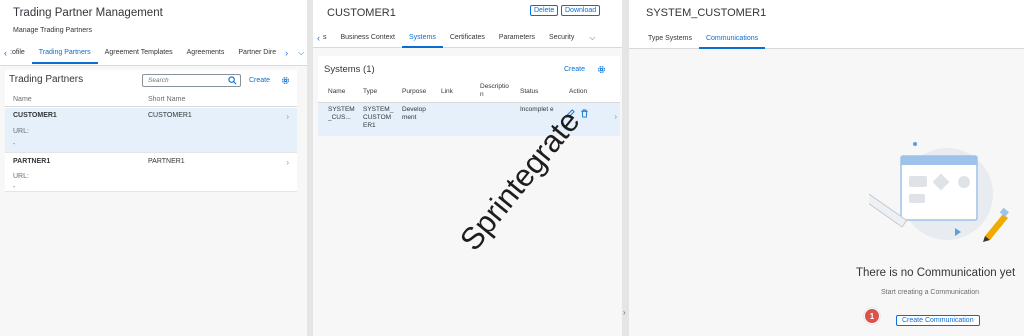 This screenshot has height=336, width=1024. What do you see at coordinates (584, 113) in the screenshot?
I see `delete-icon` at bounding box center [584, 113].